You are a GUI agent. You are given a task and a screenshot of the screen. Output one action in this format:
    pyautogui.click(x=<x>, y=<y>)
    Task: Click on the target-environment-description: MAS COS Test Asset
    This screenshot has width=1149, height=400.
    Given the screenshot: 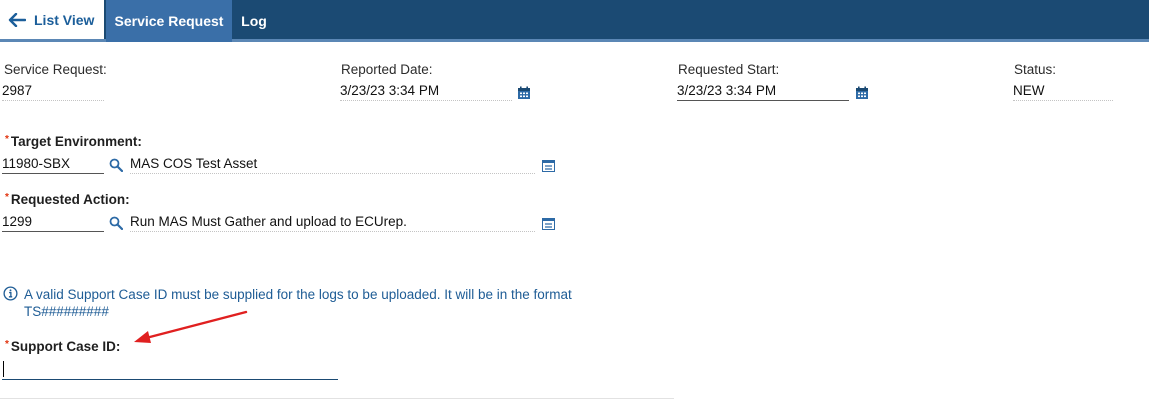 What is the action you would take?
    pyautogui.click(x=332, y=164)
    